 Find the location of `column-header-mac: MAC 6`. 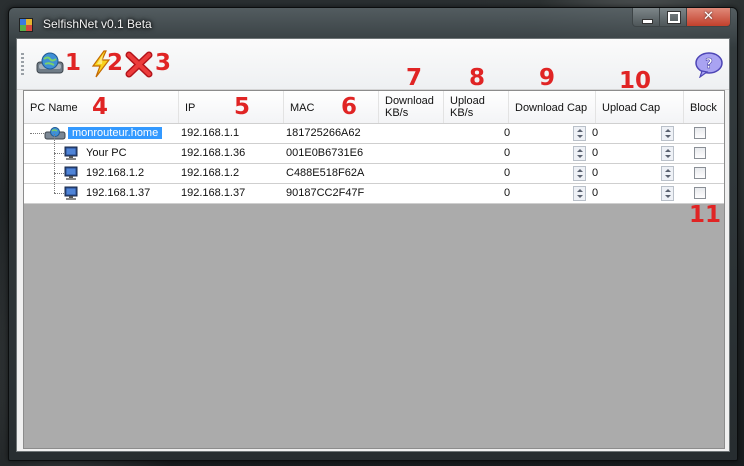

column-header-mac: MAC 6 is located at coordinates (331, 107).